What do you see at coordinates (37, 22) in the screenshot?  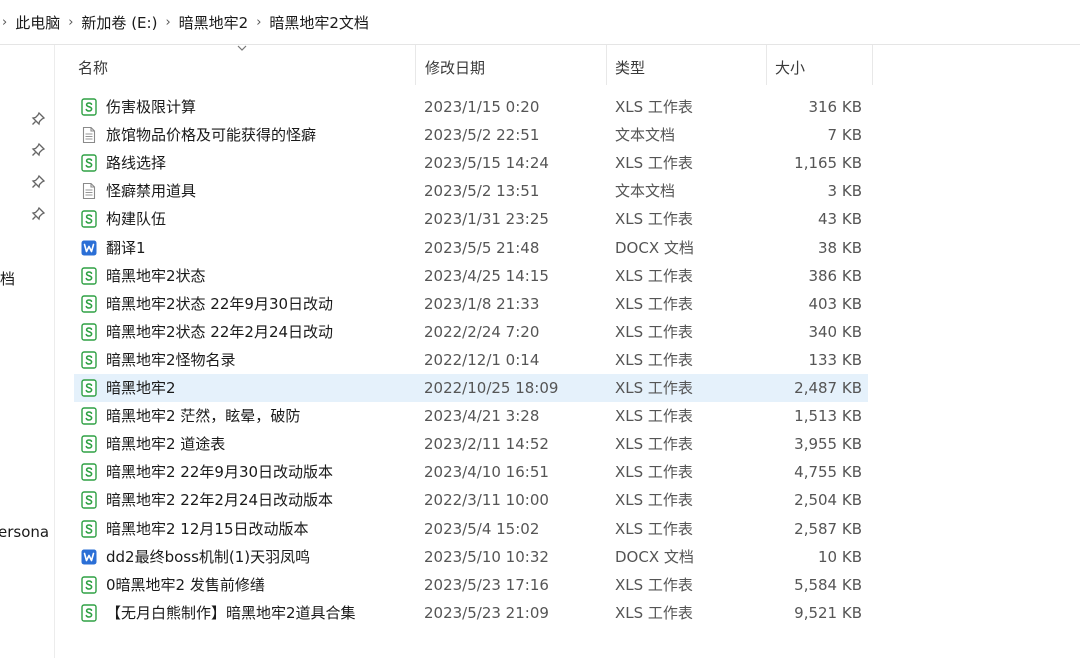 I see `breadcrumb-item-this-pc: 此电脑` at bounding box center [37, 22].